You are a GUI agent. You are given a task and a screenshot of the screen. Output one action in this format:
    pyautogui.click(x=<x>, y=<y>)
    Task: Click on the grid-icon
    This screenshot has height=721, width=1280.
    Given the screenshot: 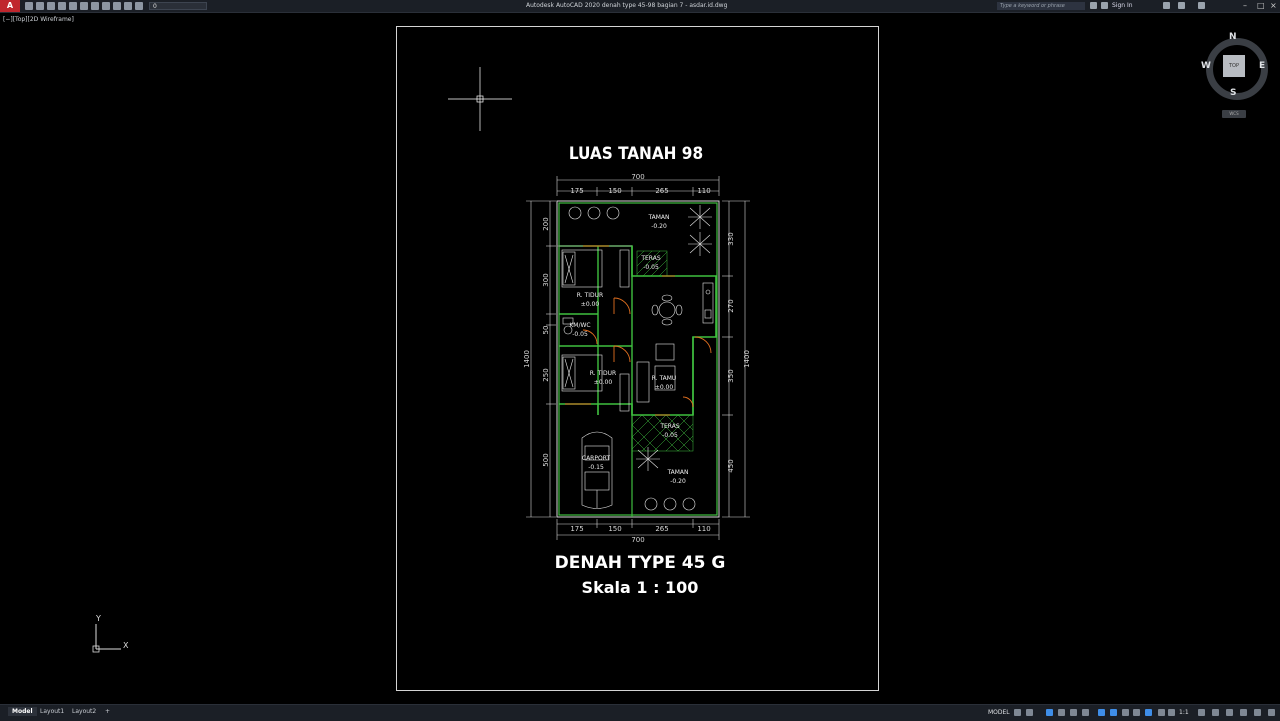 What is the action you would take?
    pyautogui.click(x=1017, y=712)
    